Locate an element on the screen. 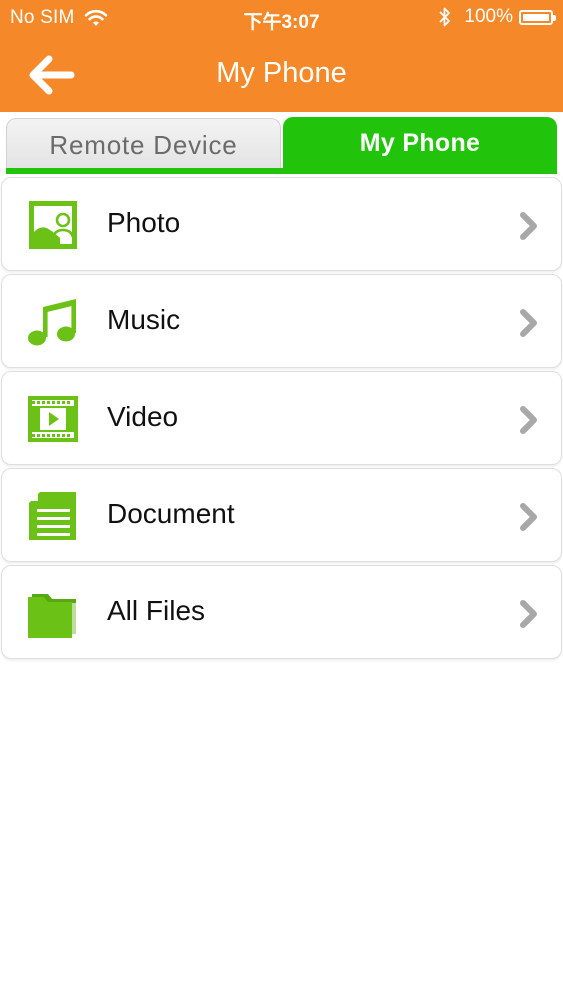 The image size is (563, 1000). list-item-label: Photo is located at coordinates (144, 222).